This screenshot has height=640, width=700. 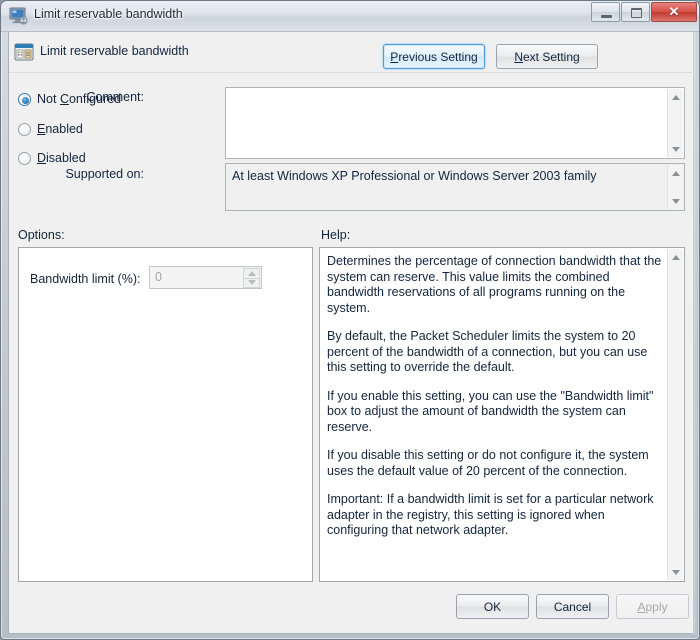 I want to click on options-caption: Options:, so click(x=41, y=235).